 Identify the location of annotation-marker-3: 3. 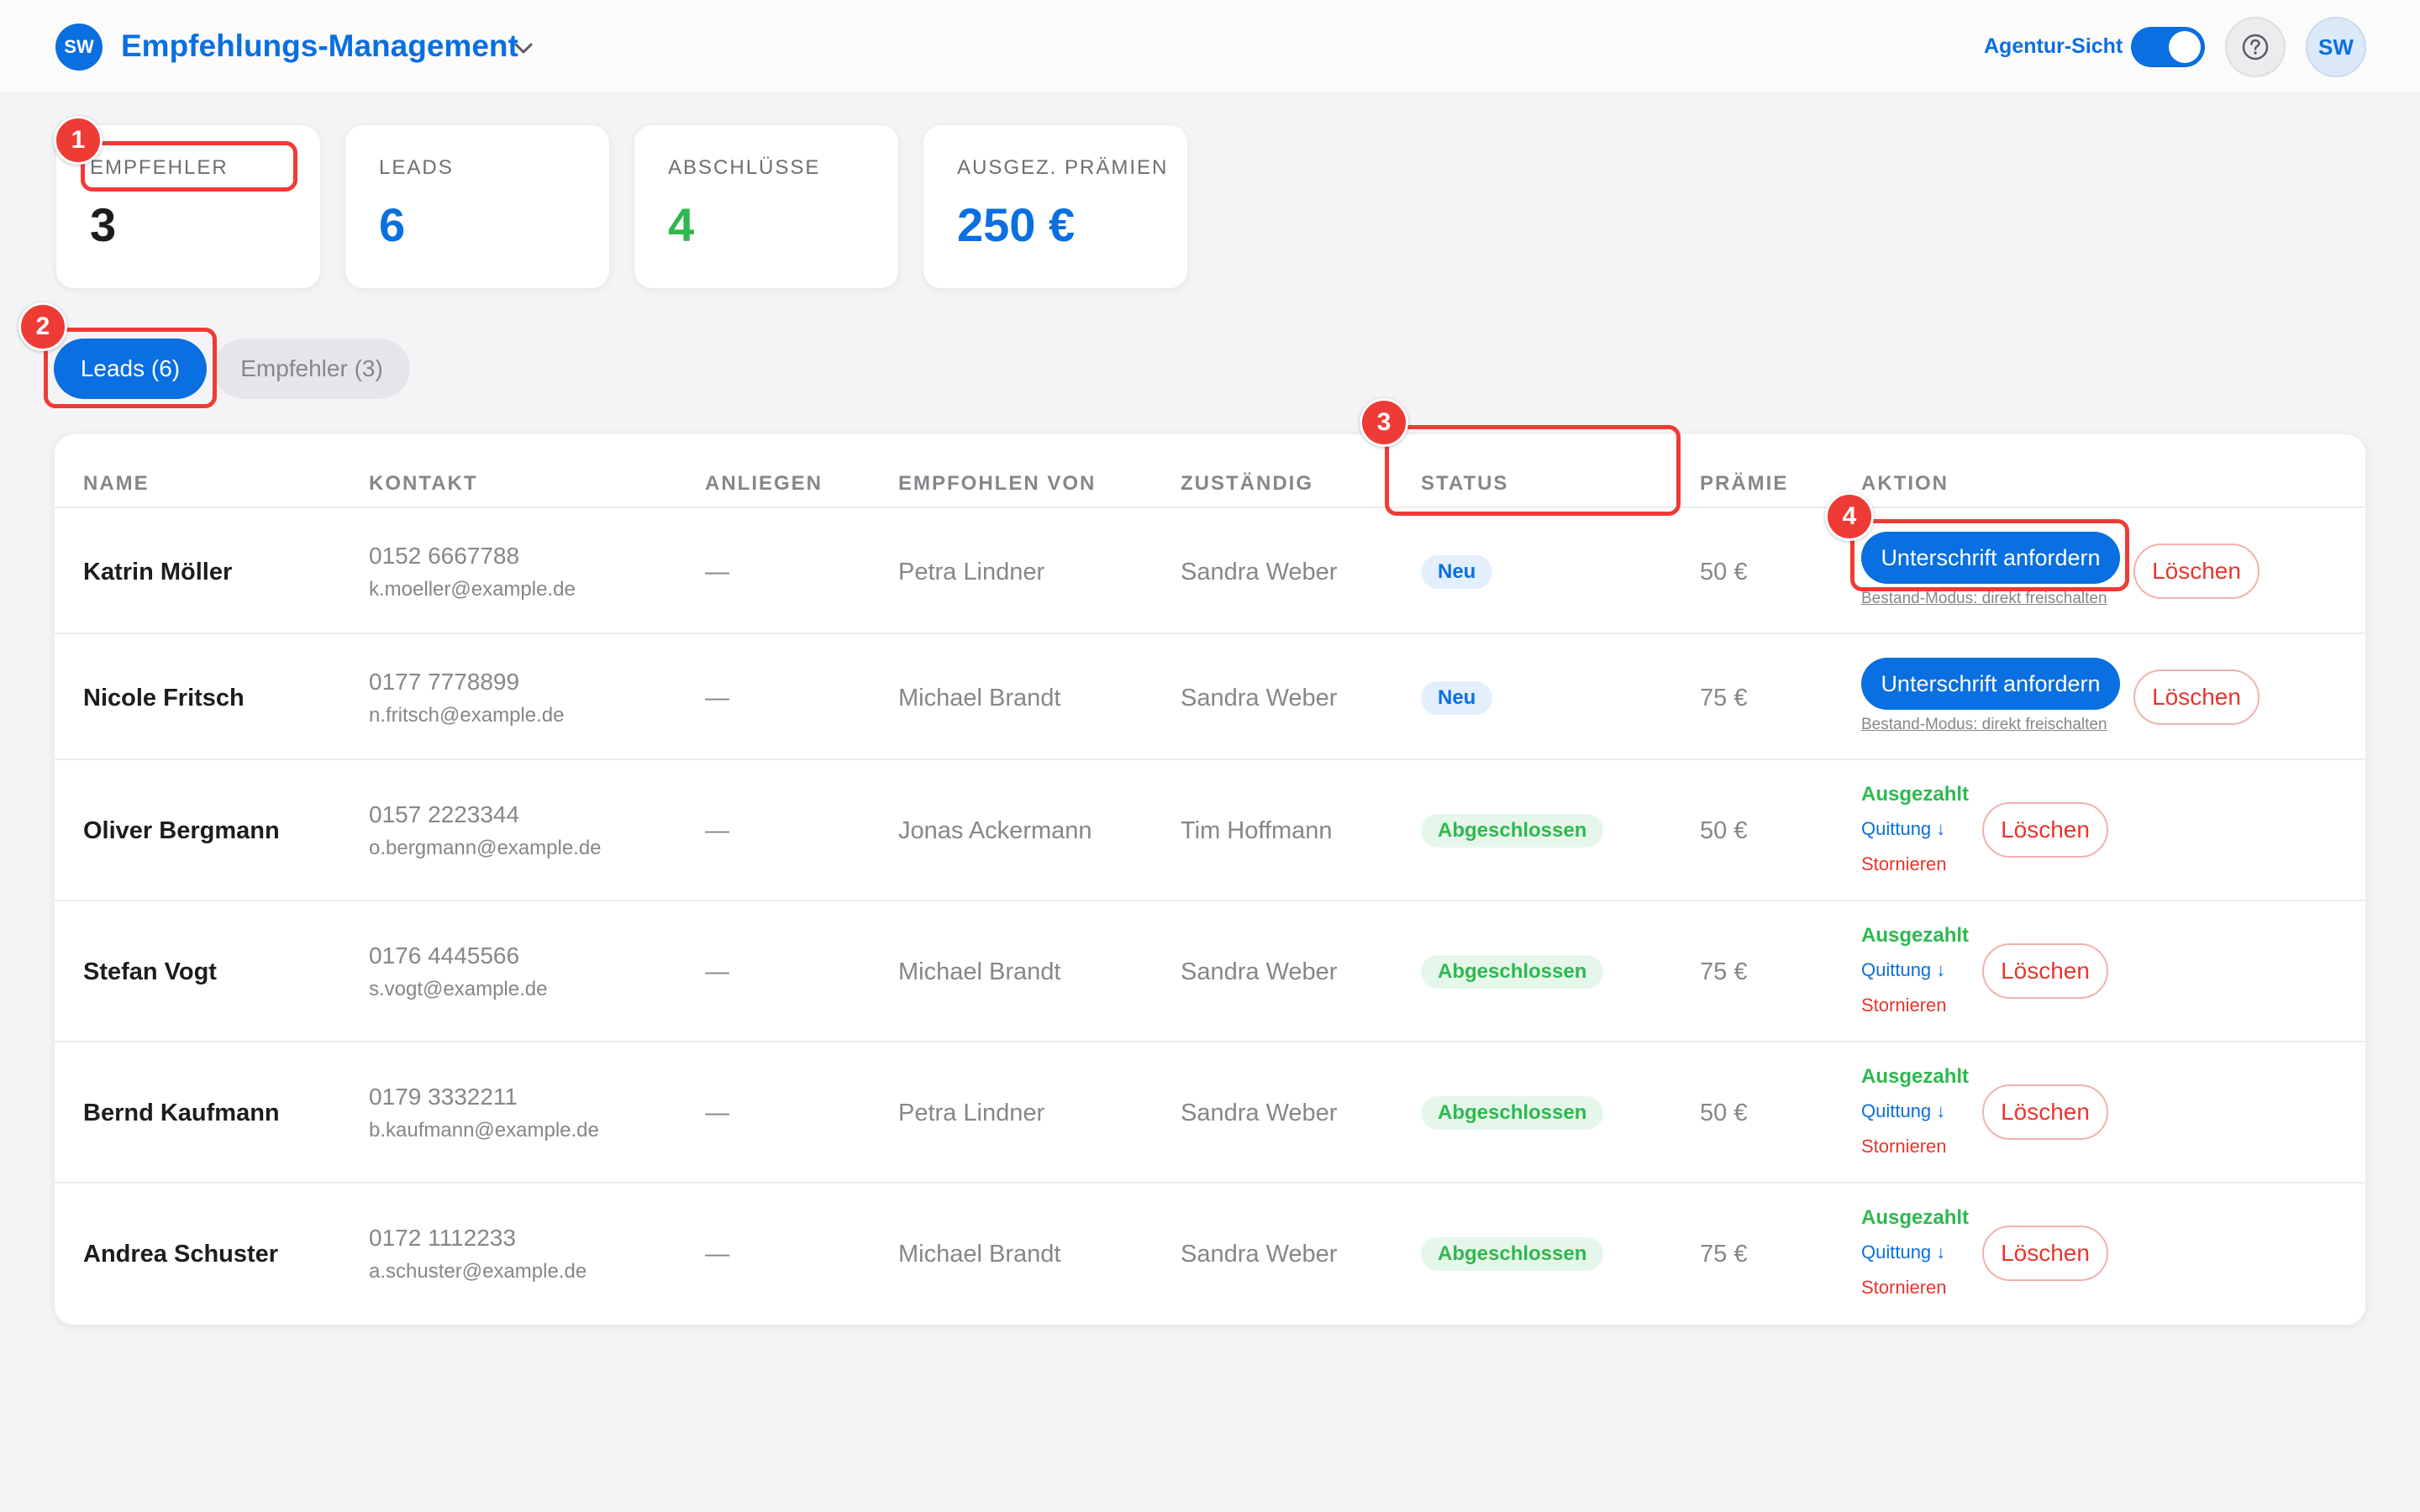
(1384, 422).